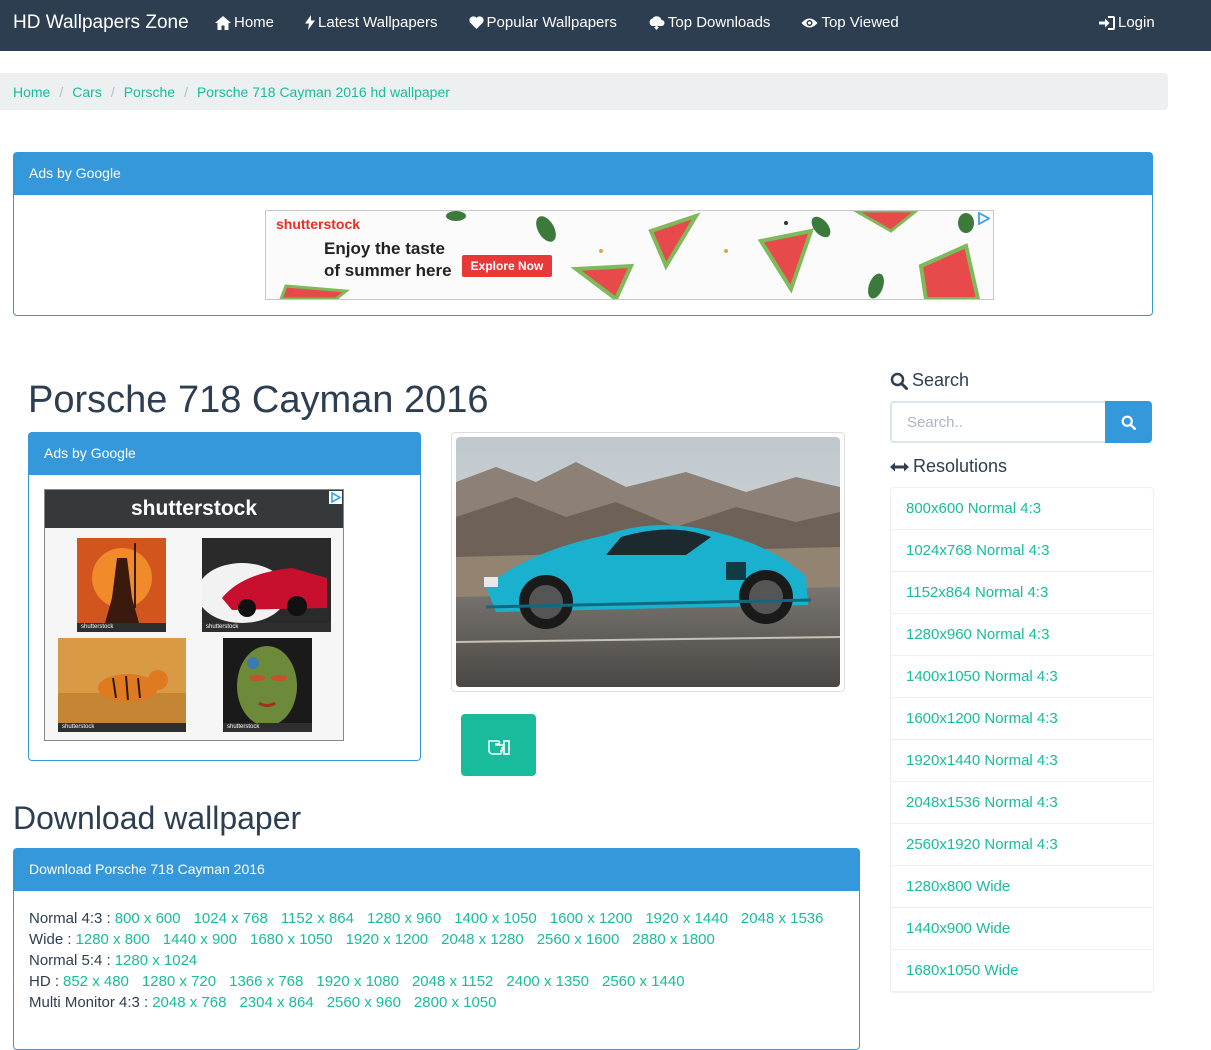 This screenshot has height=1050, width=1211. I want to click on download-size-link: 1366 x 768, so click(266, 981).